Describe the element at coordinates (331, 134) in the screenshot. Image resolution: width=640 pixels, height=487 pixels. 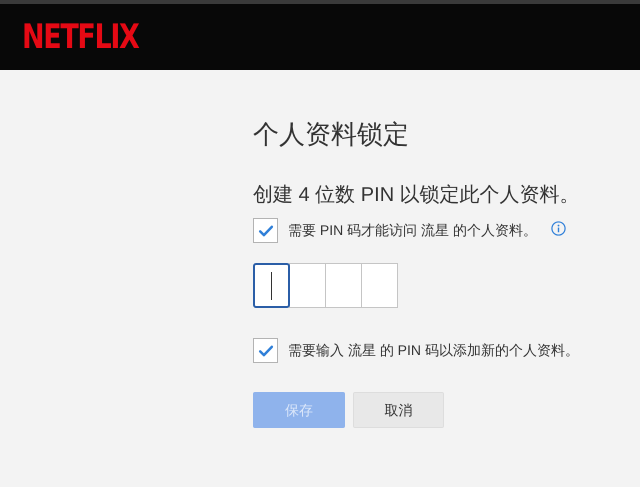
I see `page-title: 个人资料锁定` at that location.